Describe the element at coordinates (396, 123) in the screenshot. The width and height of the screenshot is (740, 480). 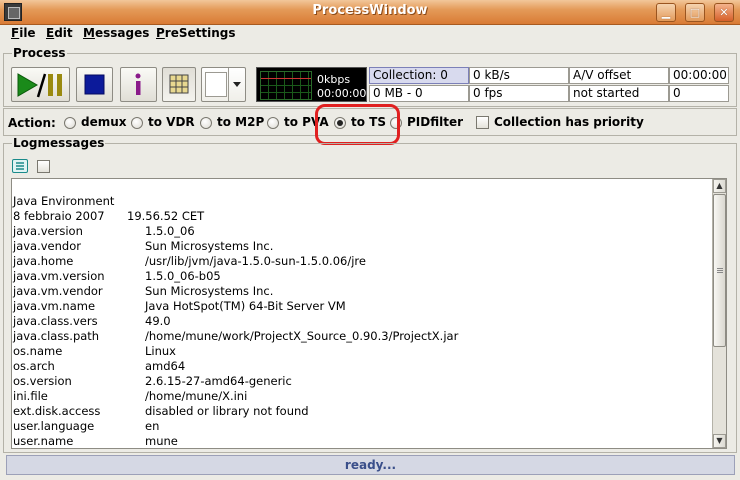
I see `radio-pidfilter` at that location.